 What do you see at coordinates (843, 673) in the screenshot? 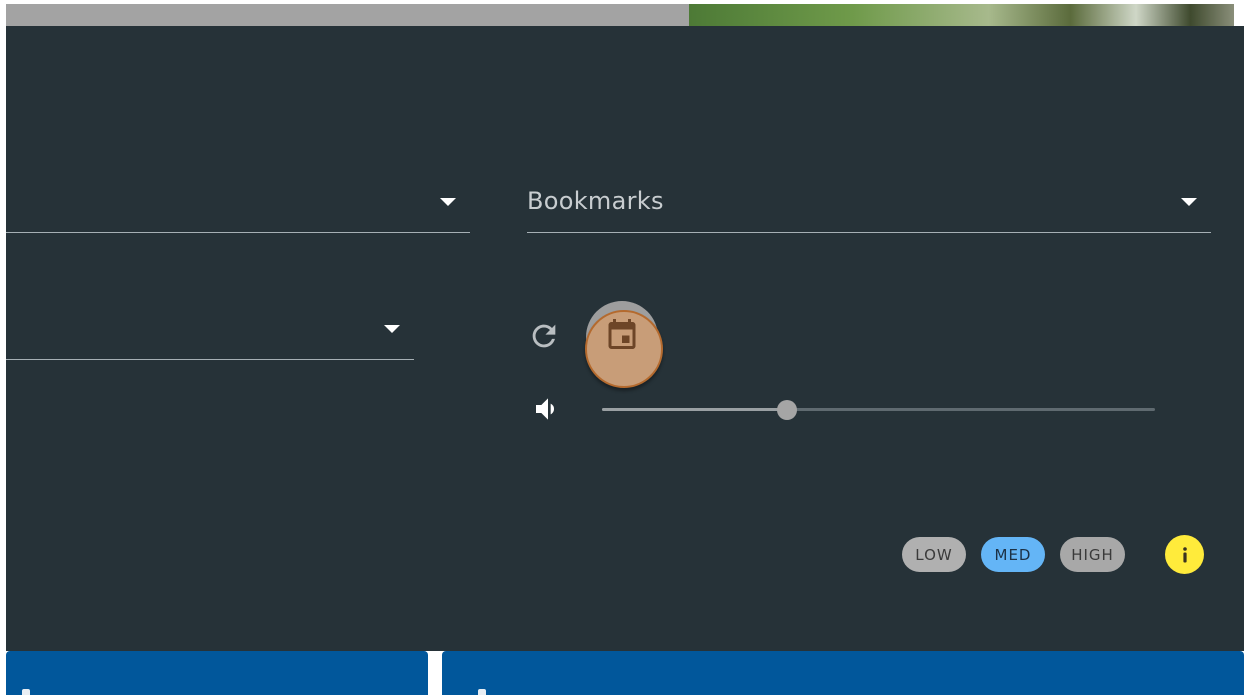
I see `bottom-card-right` at bounding box center [843, 673].